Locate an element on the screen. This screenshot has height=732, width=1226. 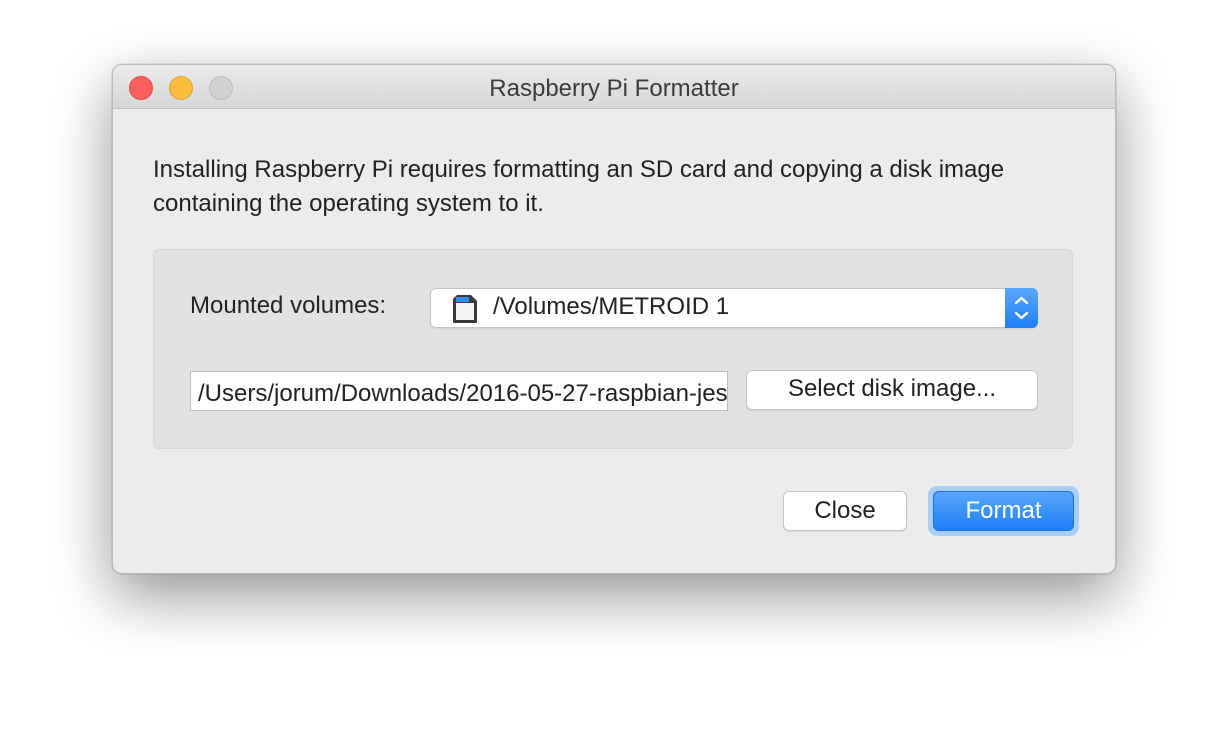
mounted-volumes-label: Mounted volumes: is located at coordinates (288, 305).